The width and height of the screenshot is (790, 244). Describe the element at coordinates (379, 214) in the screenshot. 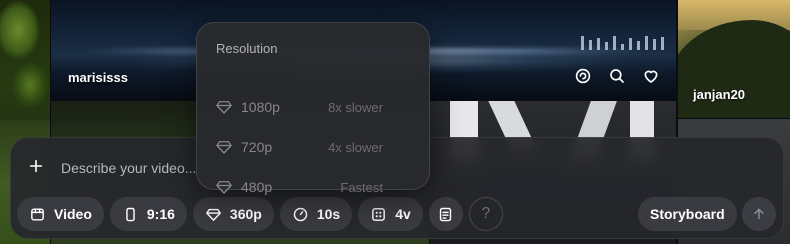

I see `grid-icon` at that location.